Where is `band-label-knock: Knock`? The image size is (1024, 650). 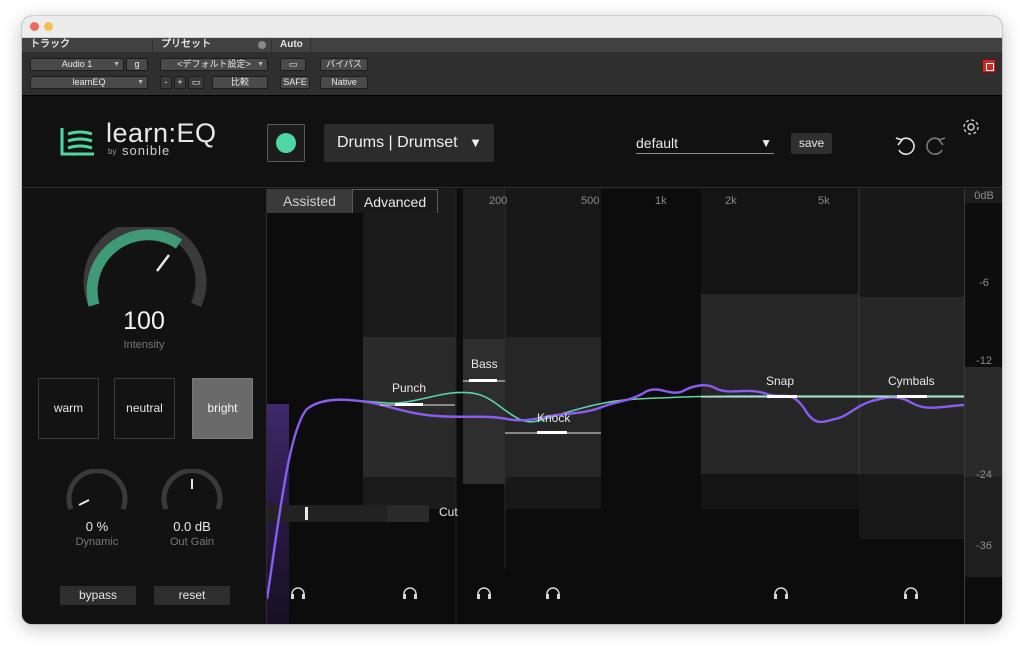 band-label-knock: Knock is located at coordinates (554, 418).